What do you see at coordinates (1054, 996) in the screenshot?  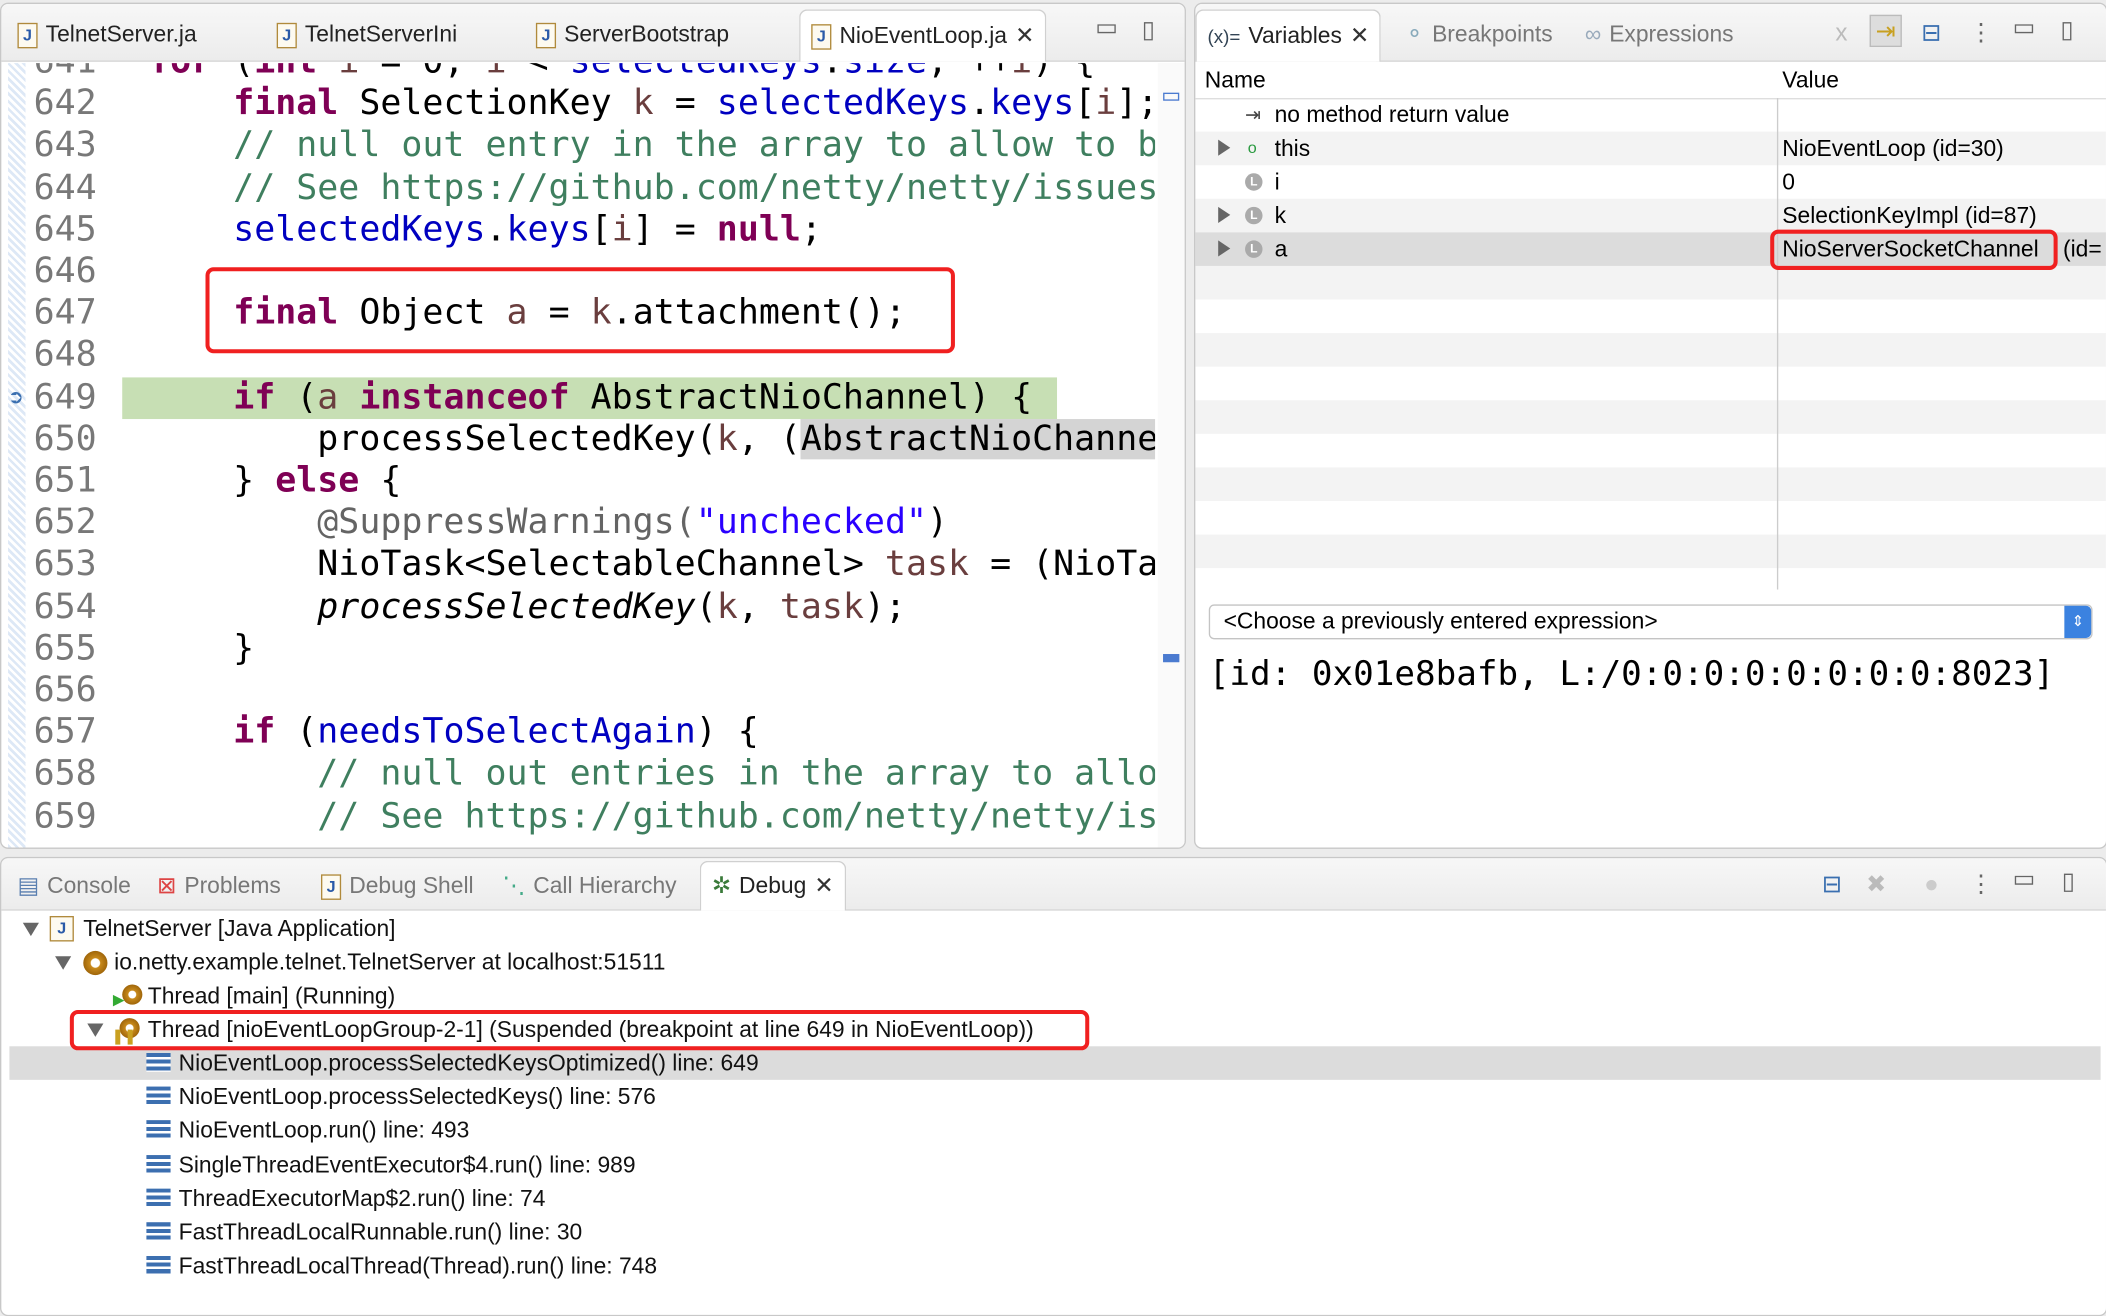 I see `tree-item-thread: ▶ Thread [main] (Running)` at bounding box center [1054, 996].